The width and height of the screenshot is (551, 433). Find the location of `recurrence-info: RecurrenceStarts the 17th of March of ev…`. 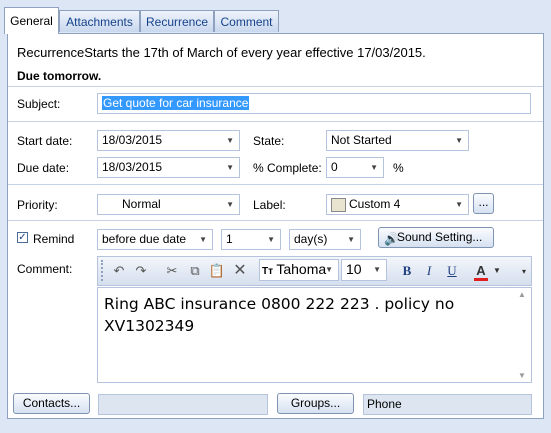

recurrence-info: RecurrenceStarts the 17th of March of ev… is located at coordinates (221, 52).